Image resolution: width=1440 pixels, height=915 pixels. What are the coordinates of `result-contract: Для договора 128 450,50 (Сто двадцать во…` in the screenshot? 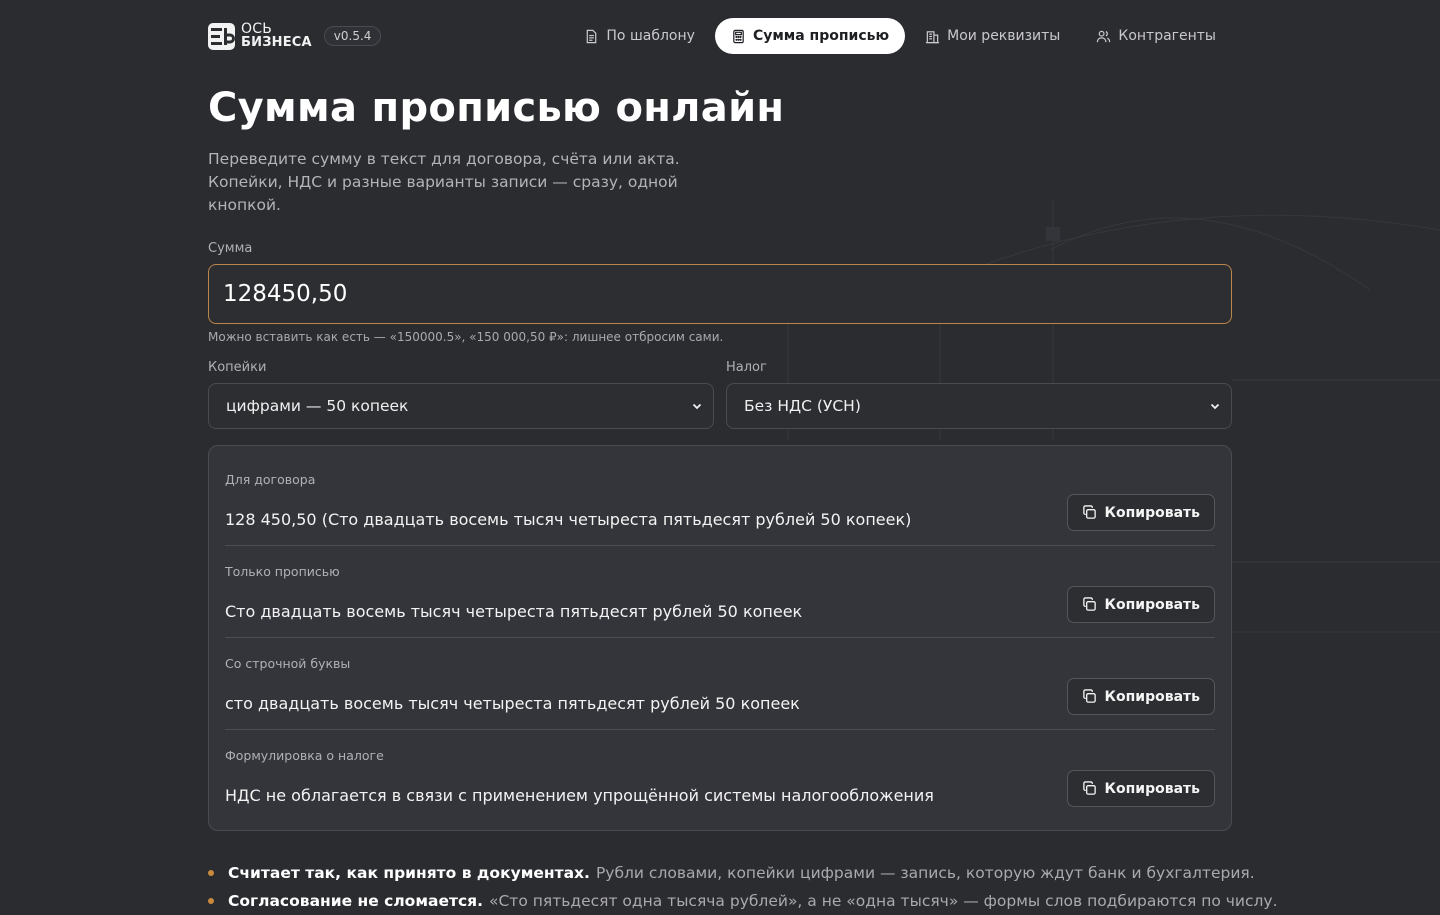 It's located at (720, 500).